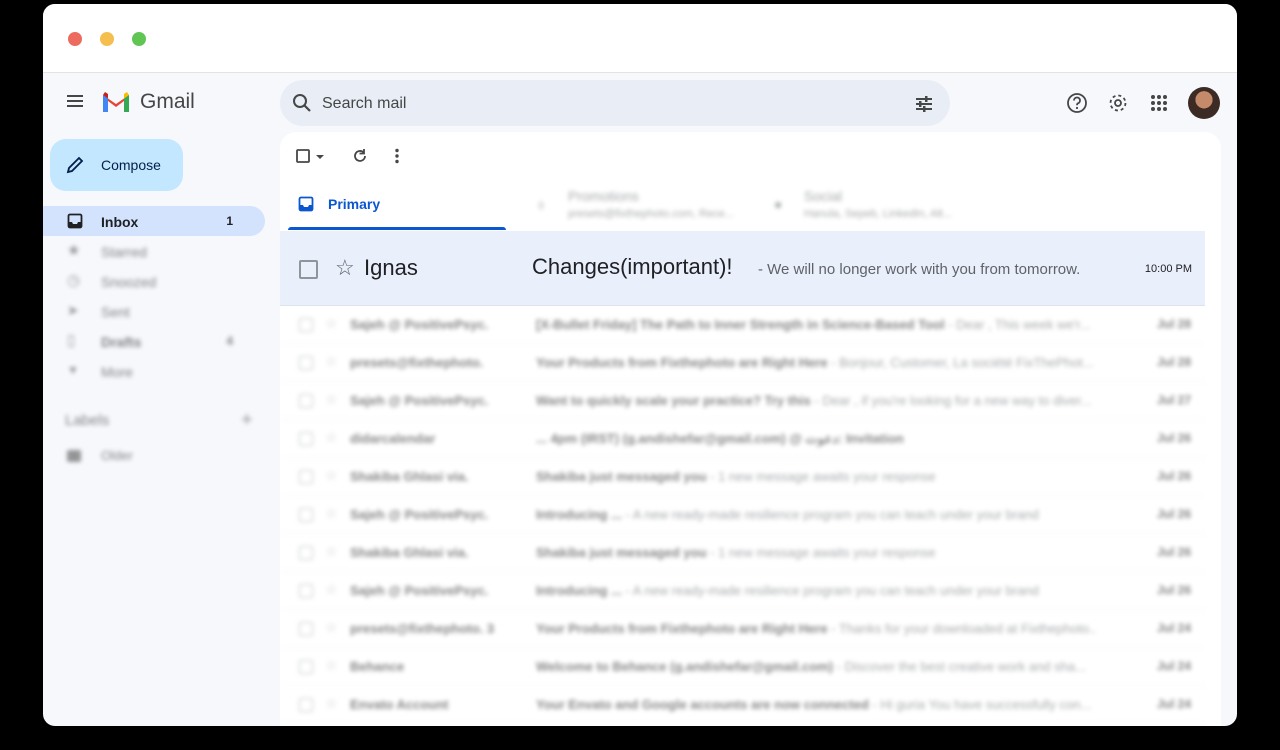 This screenshot has width=1280, height=750. What do you see at coordinates (154, 221) in the screenshot?
I see `sidebar-item-inbox: Inbox 1` at bounding box center [154, 221].